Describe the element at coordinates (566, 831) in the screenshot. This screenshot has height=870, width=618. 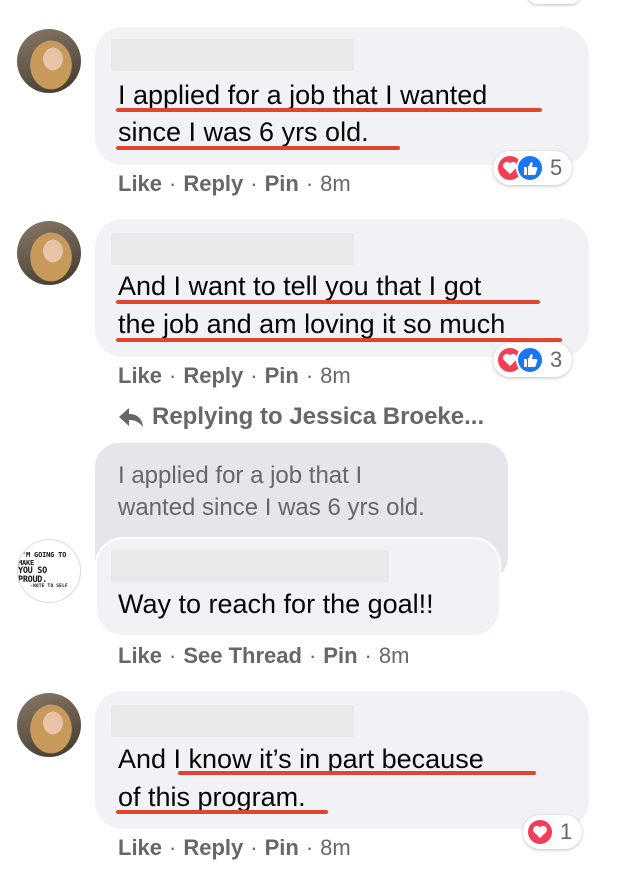
I see `reaction-count: 1` at that location.